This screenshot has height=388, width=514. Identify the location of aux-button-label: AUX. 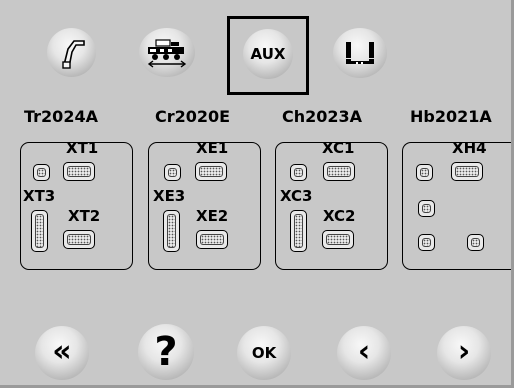
(268, 54).